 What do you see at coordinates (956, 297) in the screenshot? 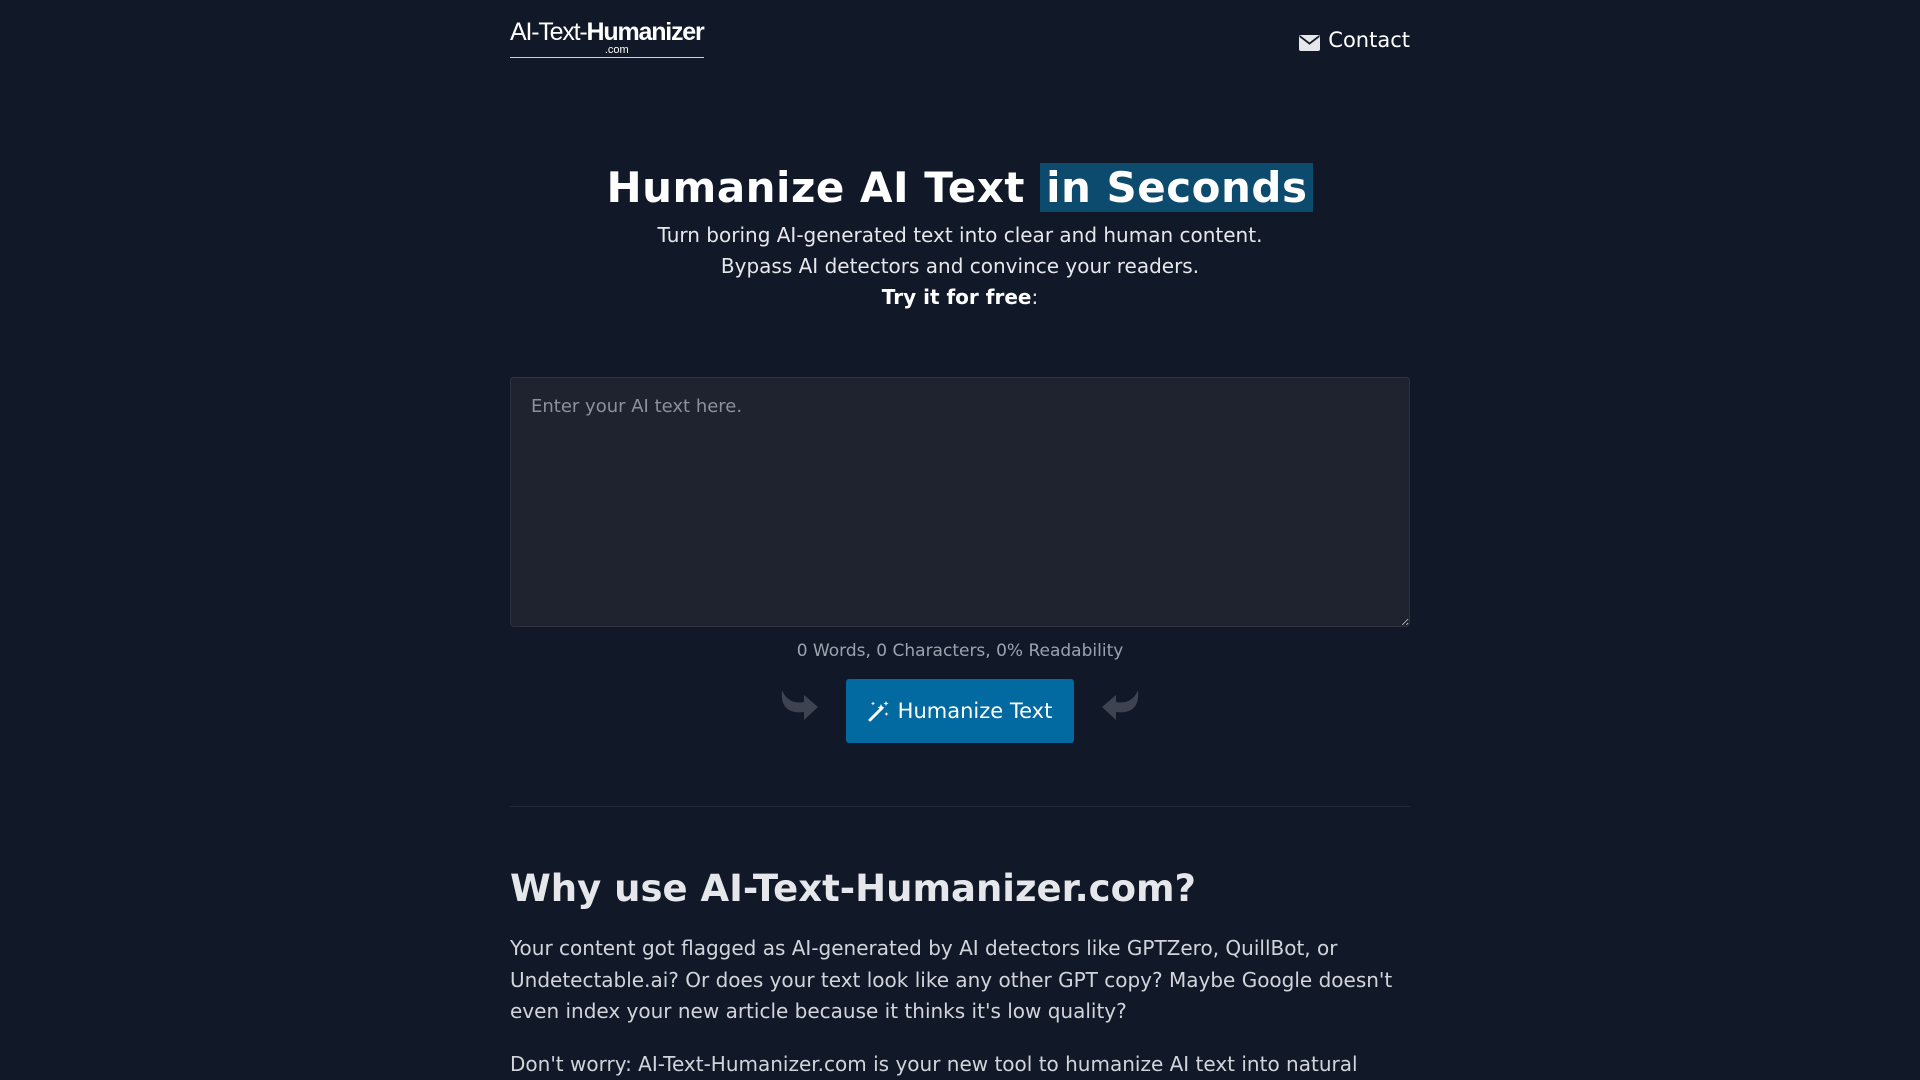
I see `hero-cta-text: Try it for free` at bounding box center [956, 297].